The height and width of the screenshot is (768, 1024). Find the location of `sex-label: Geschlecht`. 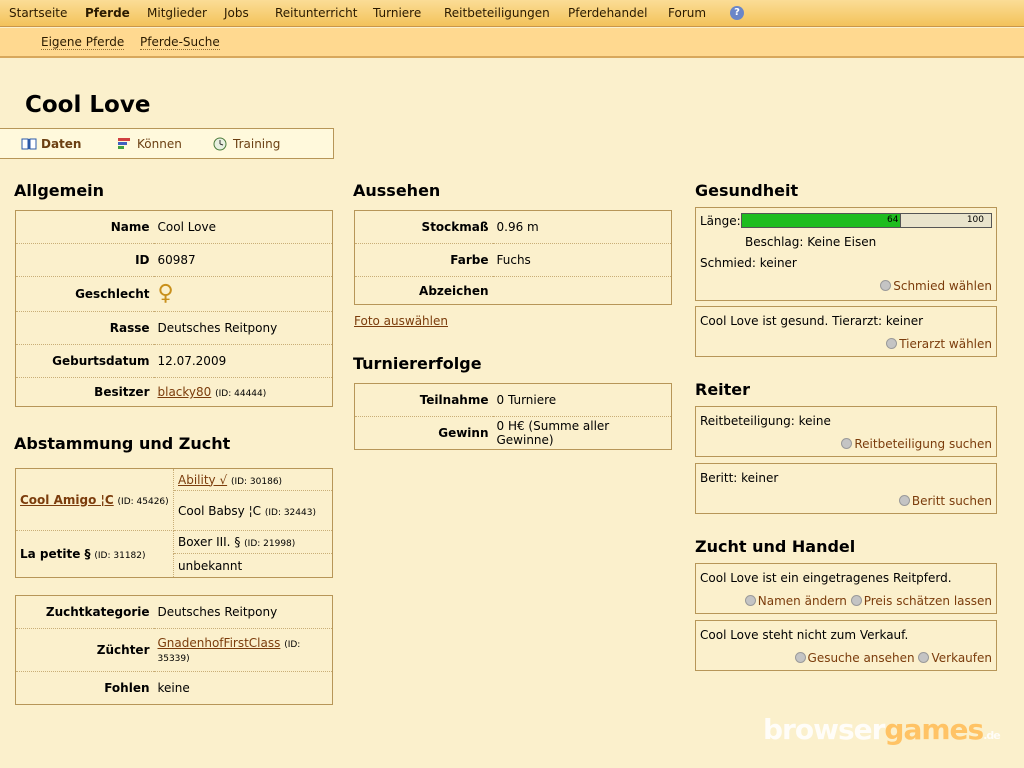

sex-label: Geschlecht is located at coordinates (84, 294).